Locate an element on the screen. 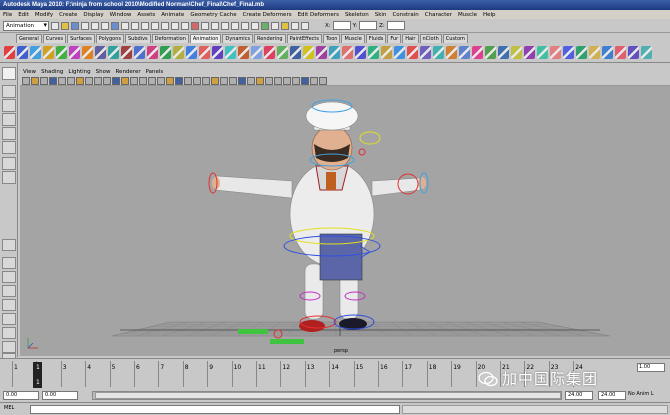  selection-mask-icon is located at coordinates (115, 25).